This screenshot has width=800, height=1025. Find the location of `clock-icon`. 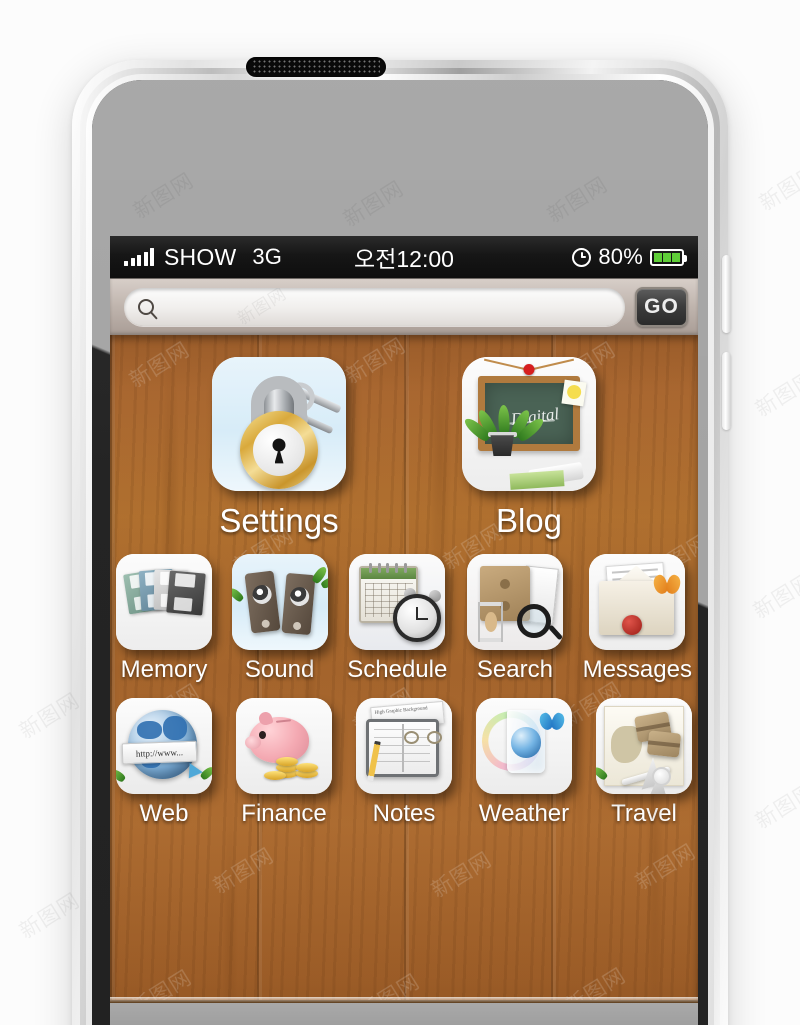

clock-icon is located at coordinates (582, 257).